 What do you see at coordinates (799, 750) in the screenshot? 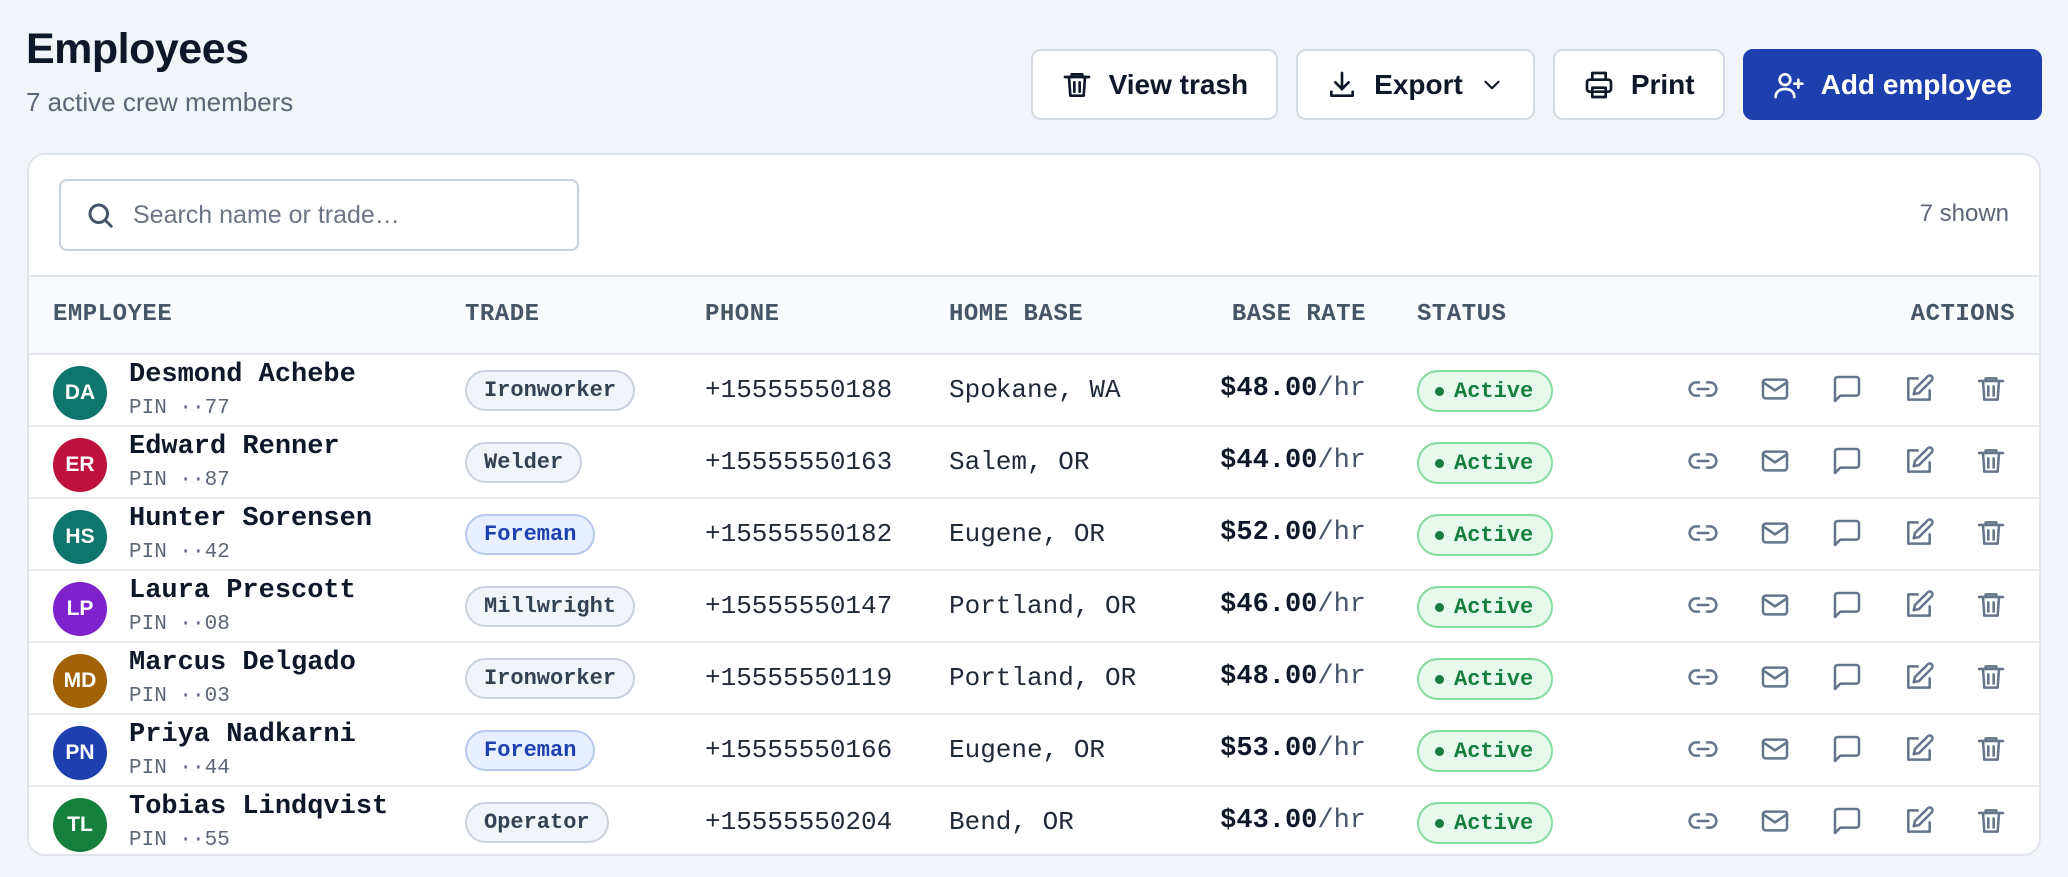
I see `phone-cell: +15555550166` at bounding box center [799, 750].